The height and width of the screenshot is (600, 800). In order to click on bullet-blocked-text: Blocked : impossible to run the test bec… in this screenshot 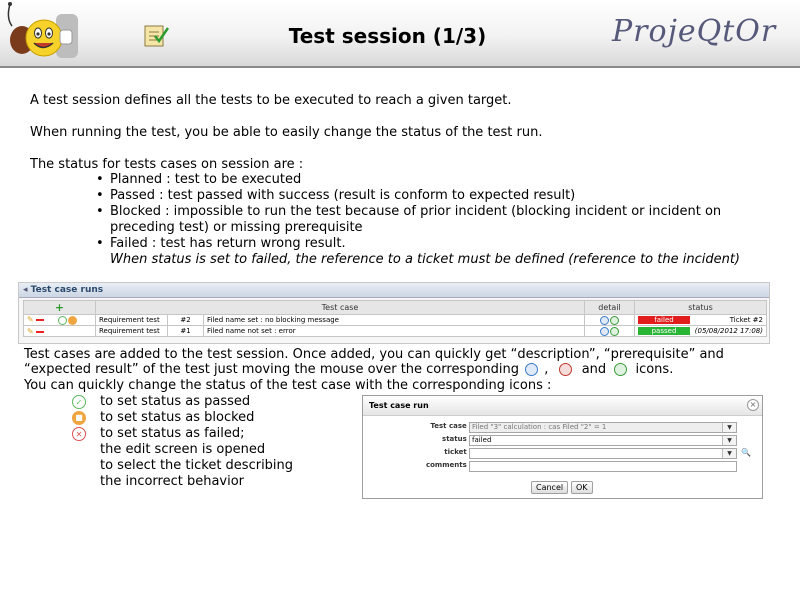, I will do `click(416, 211)`.